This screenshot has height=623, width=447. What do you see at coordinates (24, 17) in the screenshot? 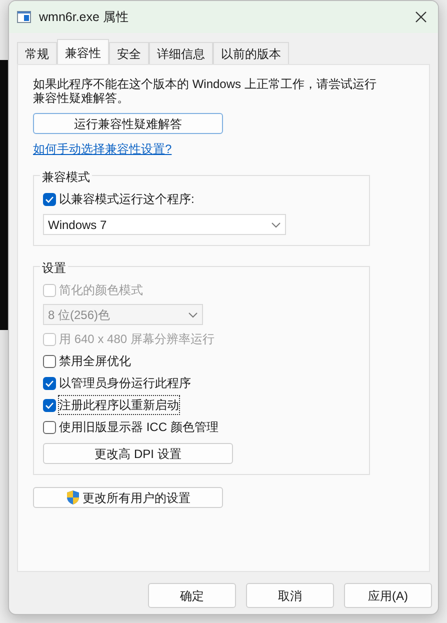
I see `app-icon` at bounding box center [24, 17].